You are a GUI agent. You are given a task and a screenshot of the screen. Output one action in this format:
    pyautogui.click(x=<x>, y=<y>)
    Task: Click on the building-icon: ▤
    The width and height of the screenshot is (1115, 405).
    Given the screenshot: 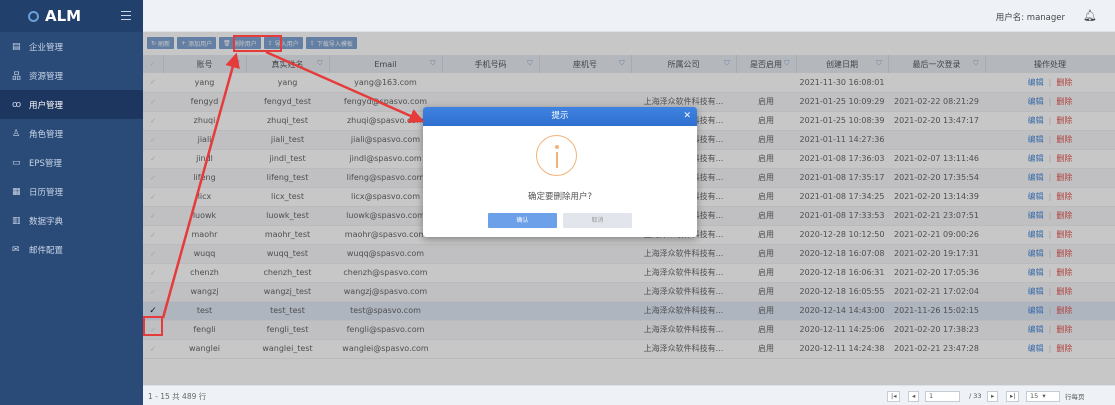 What is the action you would take?
    pyautogui.click(x=16, y=46)
    